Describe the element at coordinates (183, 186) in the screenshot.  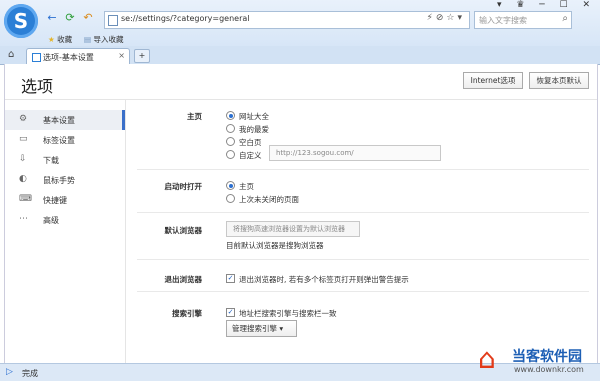
I see `startup-section-label: 启动时打开` at that location.